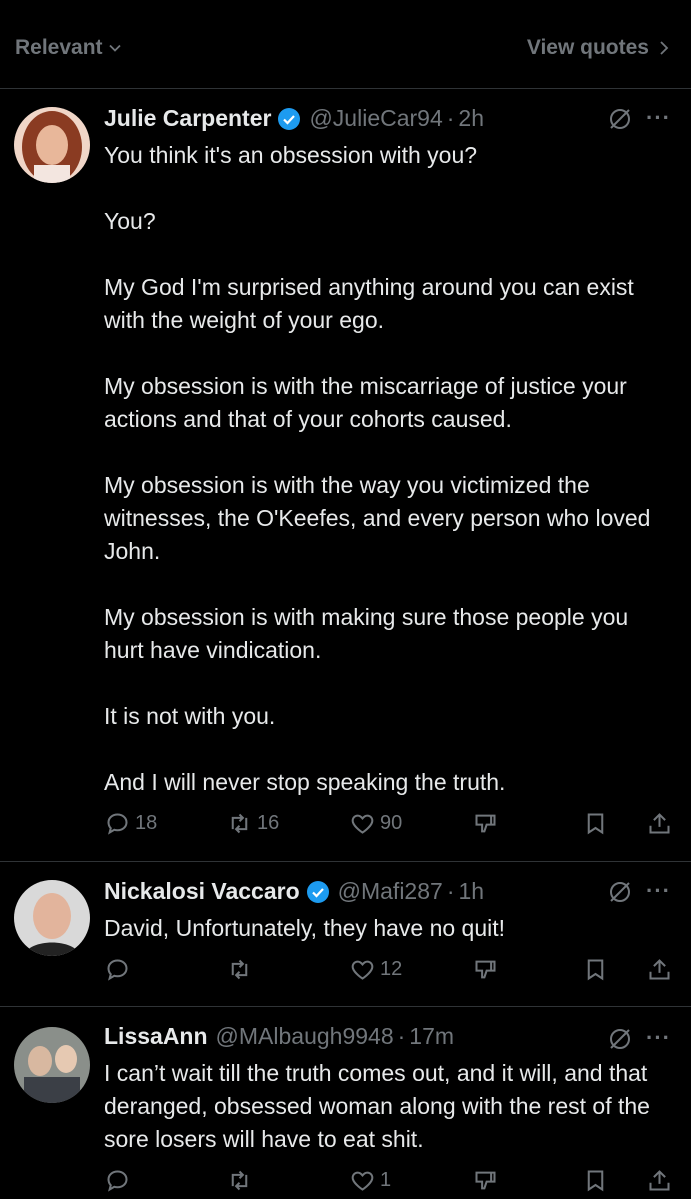 Image resolution: width=691 pixels, height=1199 pixels. Describe the element at coordinates (375, 118) in the screenshot. I see `author-handle: @JulieCar94` at that location.